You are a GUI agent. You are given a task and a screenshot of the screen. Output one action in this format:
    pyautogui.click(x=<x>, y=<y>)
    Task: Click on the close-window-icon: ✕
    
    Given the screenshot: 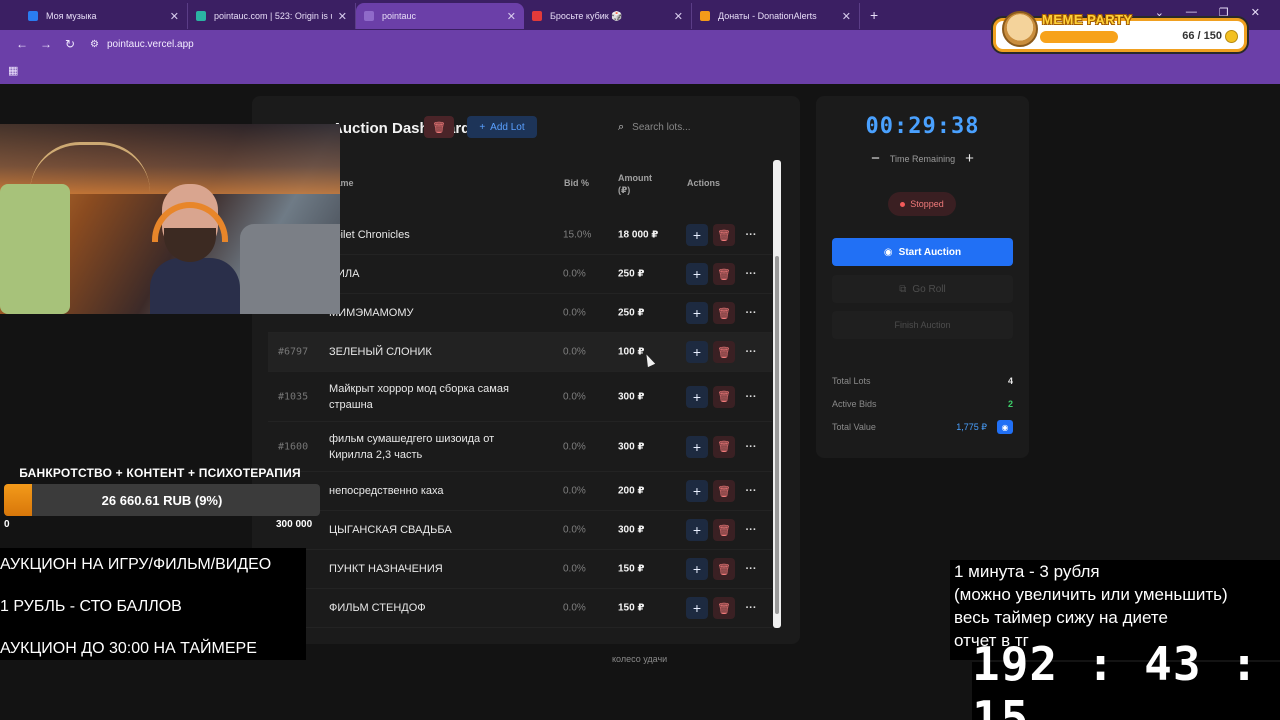 What is the action you would take?
    pyautogui.click(x=1255, y=12)
    